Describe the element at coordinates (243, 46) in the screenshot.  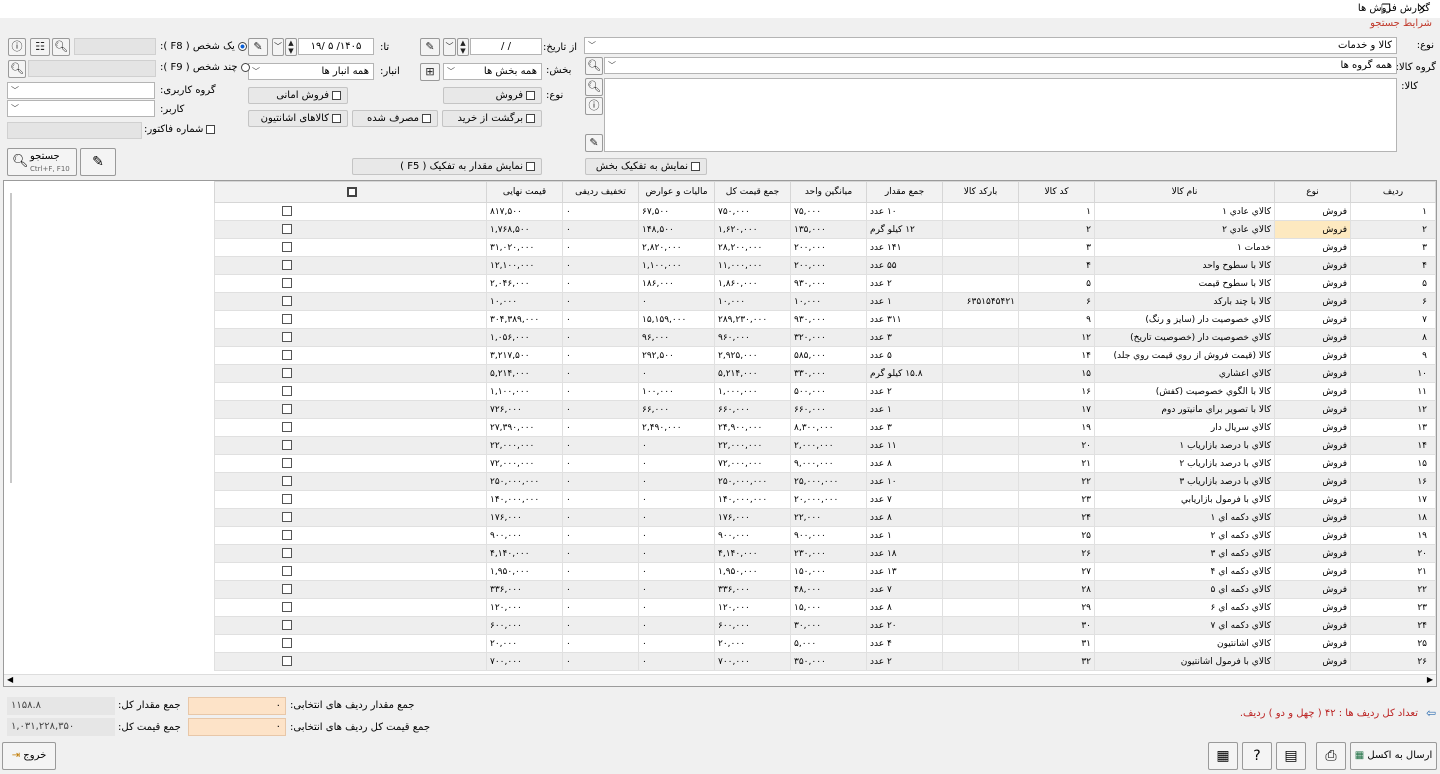
I see `radio-button` at that location.